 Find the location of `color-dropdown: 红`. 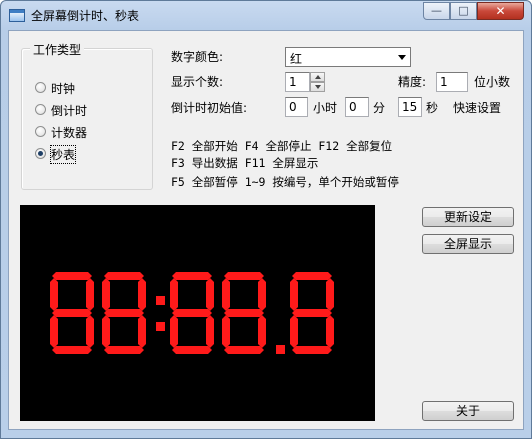

color-dropdown: 红 is located at coordinates (348, 57).